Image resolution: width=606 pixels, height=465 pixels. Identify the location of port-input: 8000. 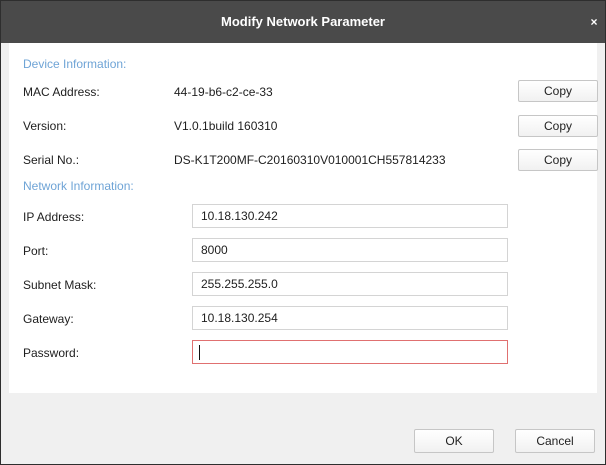
(350, 250).